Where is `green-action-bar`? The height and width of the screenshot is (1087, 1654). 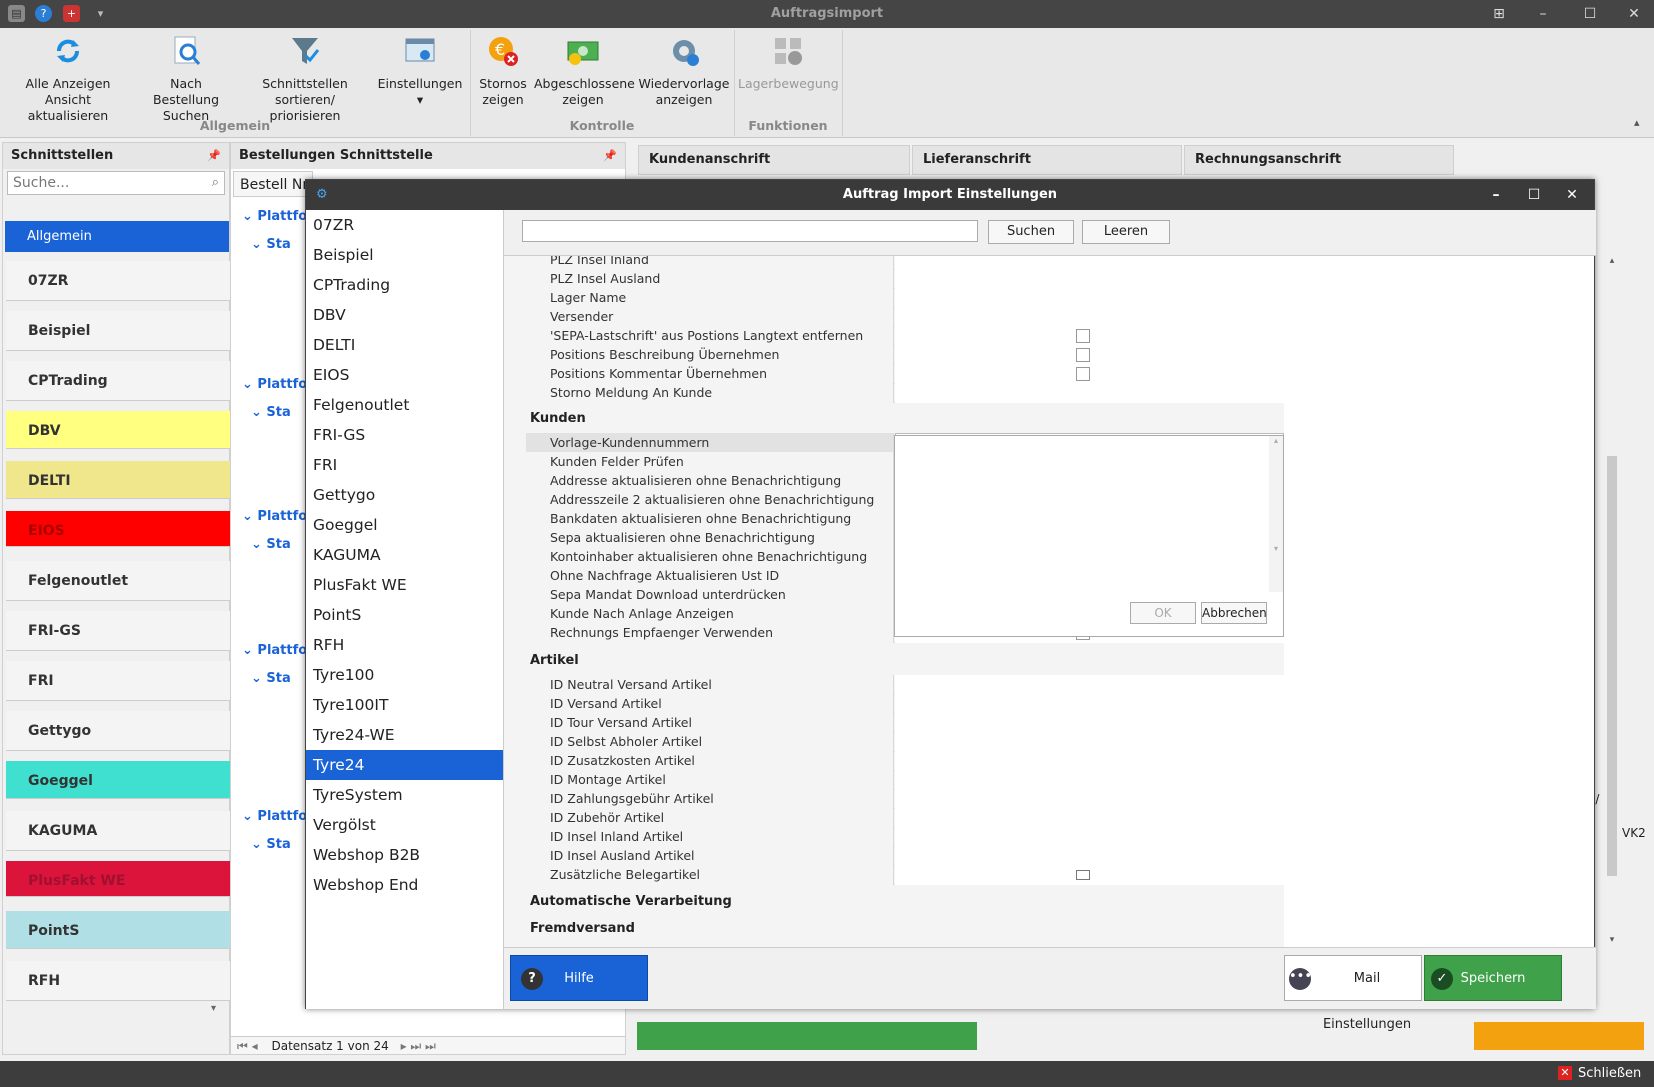 green-action-bar is located at coordinates (807, 1036).